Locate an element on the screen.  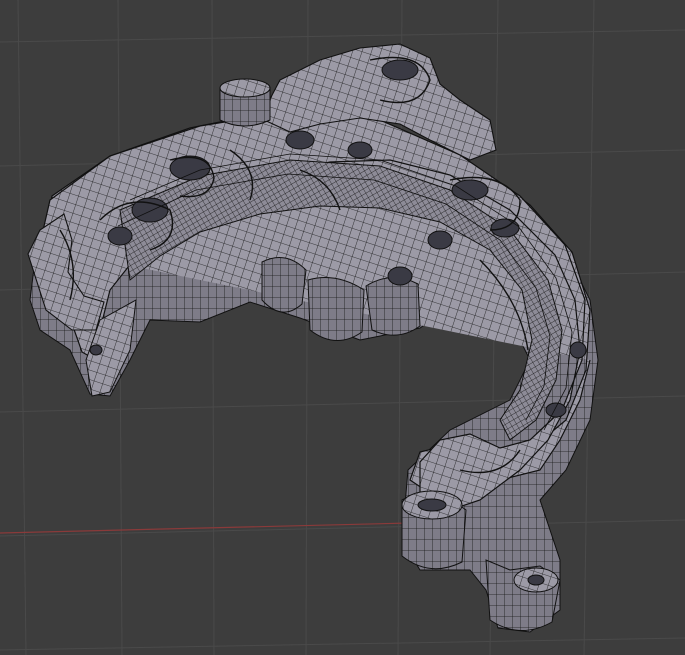
mesh-cylinder is located at coordinates (245, 102).